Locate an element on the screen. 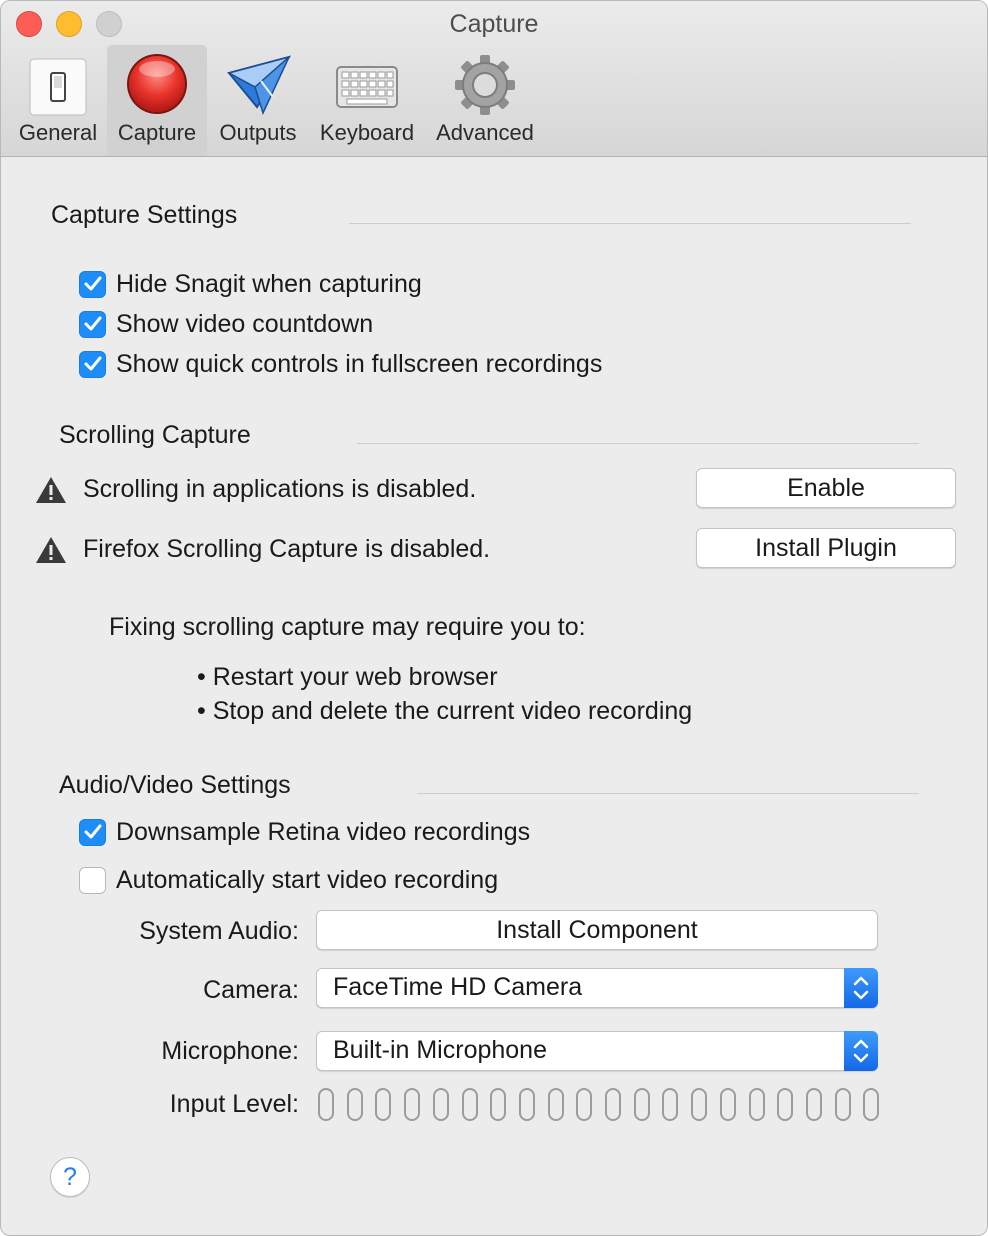 This screenshot has height=1236, width=988. record-icon is located at coordinates (157, 84).